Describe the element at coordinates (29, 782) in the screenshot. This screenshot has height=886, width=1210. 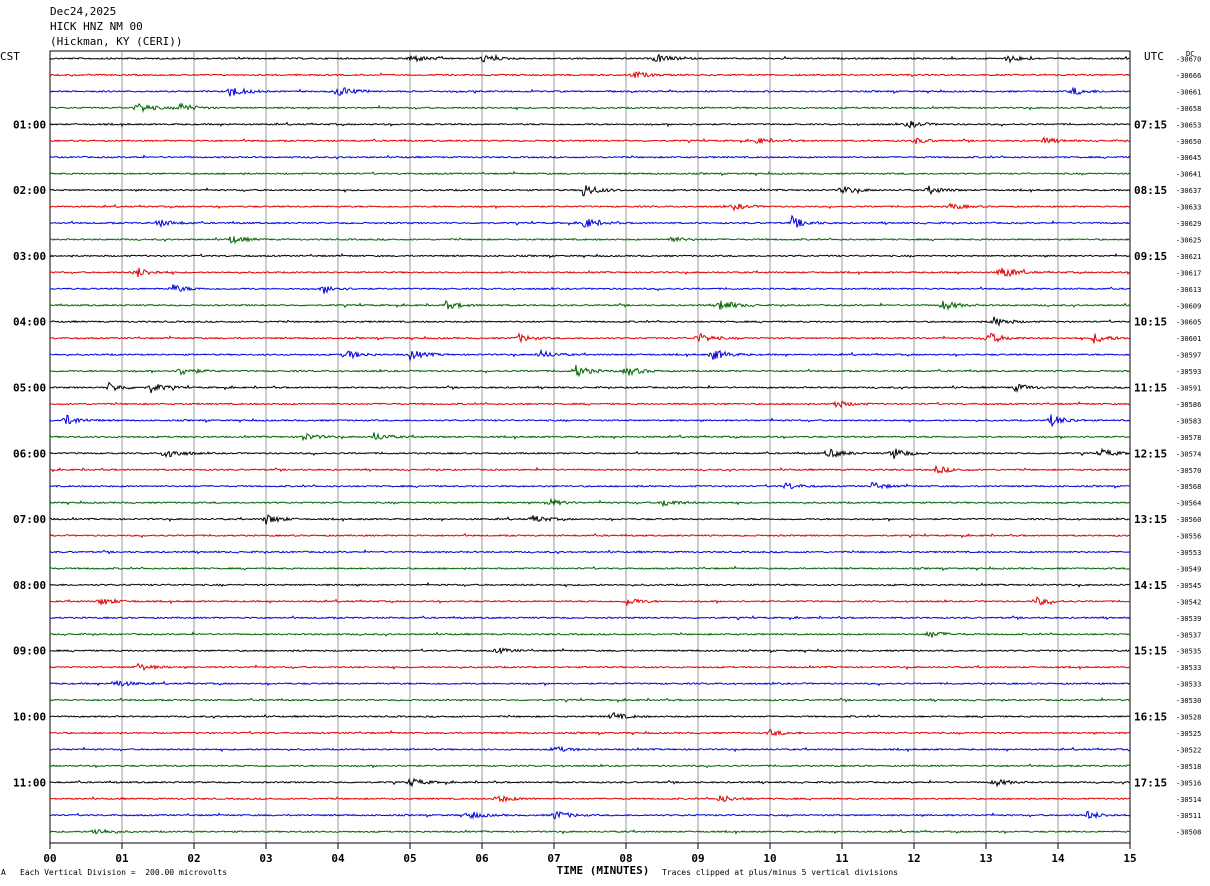
I see `left-time-label: 11:00` at that location.